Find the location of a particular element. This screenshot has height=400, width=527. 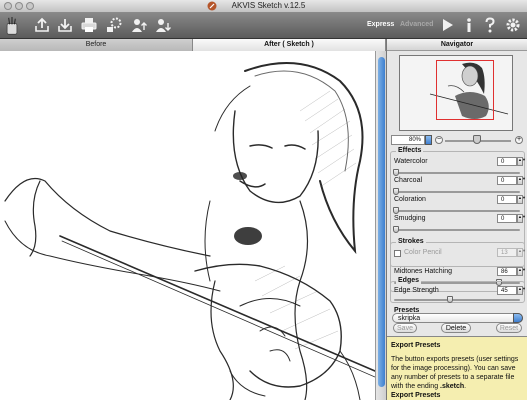

reset-preset-button: Reset is located at coordinates (509, 328).